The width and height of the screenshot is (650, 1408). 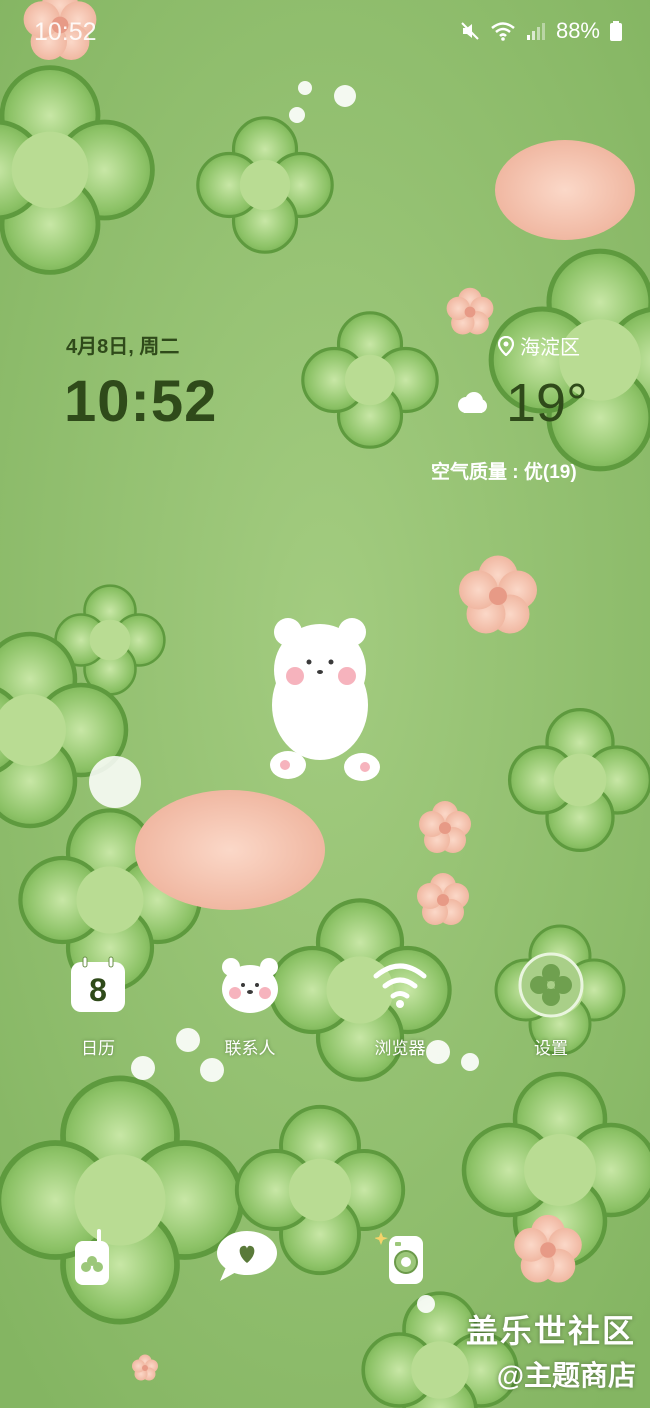 What do you see at coordinates (472, 402) in the screenshot?
I see `cloud-icon` at bounding box center [472, 402].